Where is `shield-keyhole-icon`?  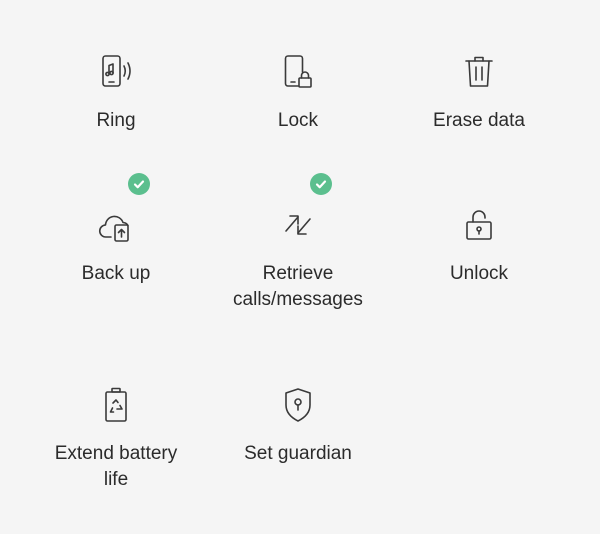
shield-keyhole-icon is located at coordinates (298, 405).